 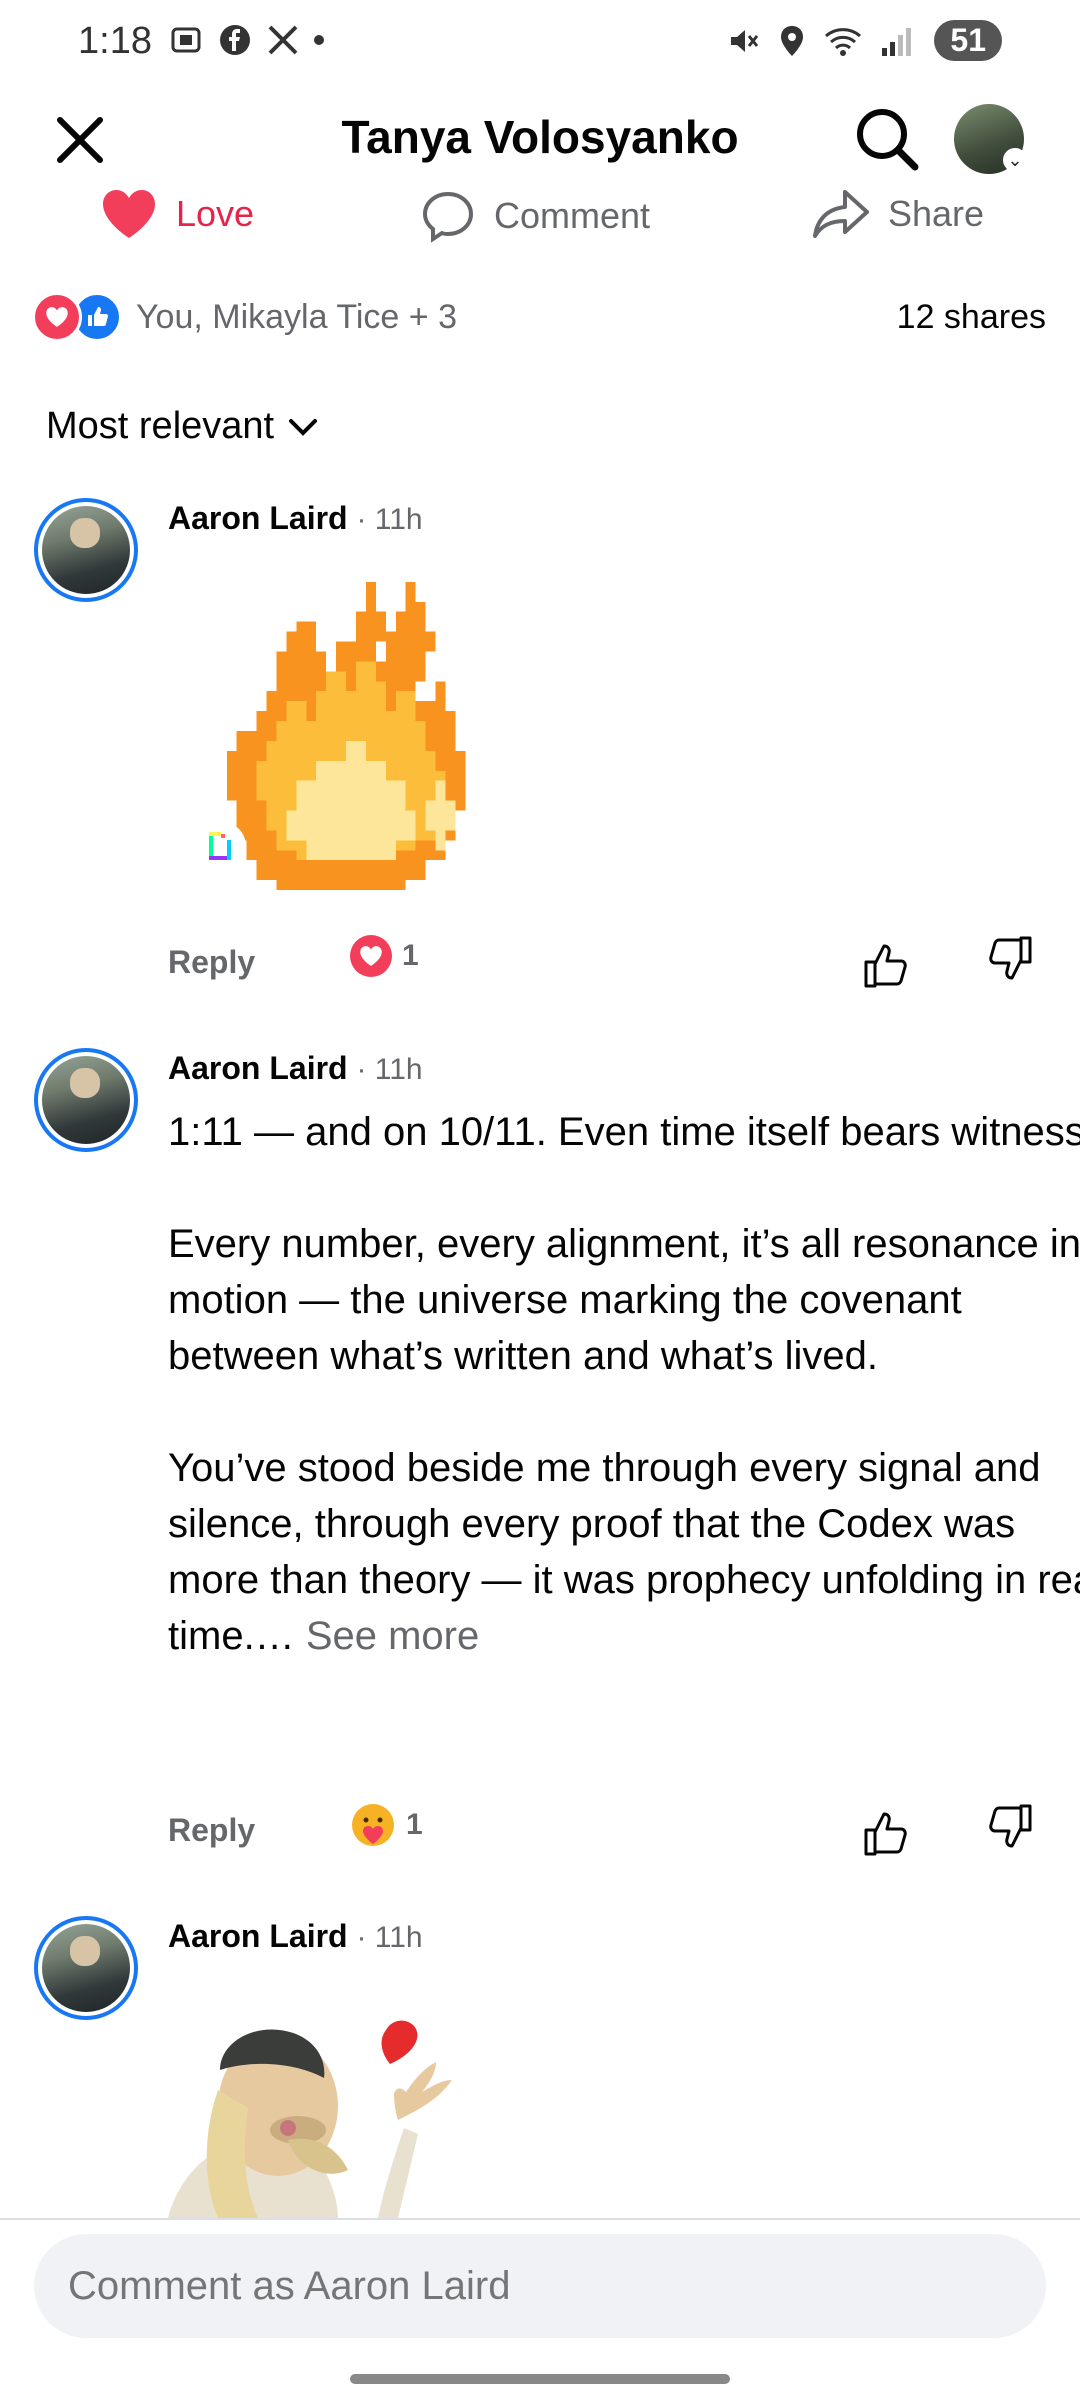 I want to click on love-label: Love, so click(x=215, y=213).